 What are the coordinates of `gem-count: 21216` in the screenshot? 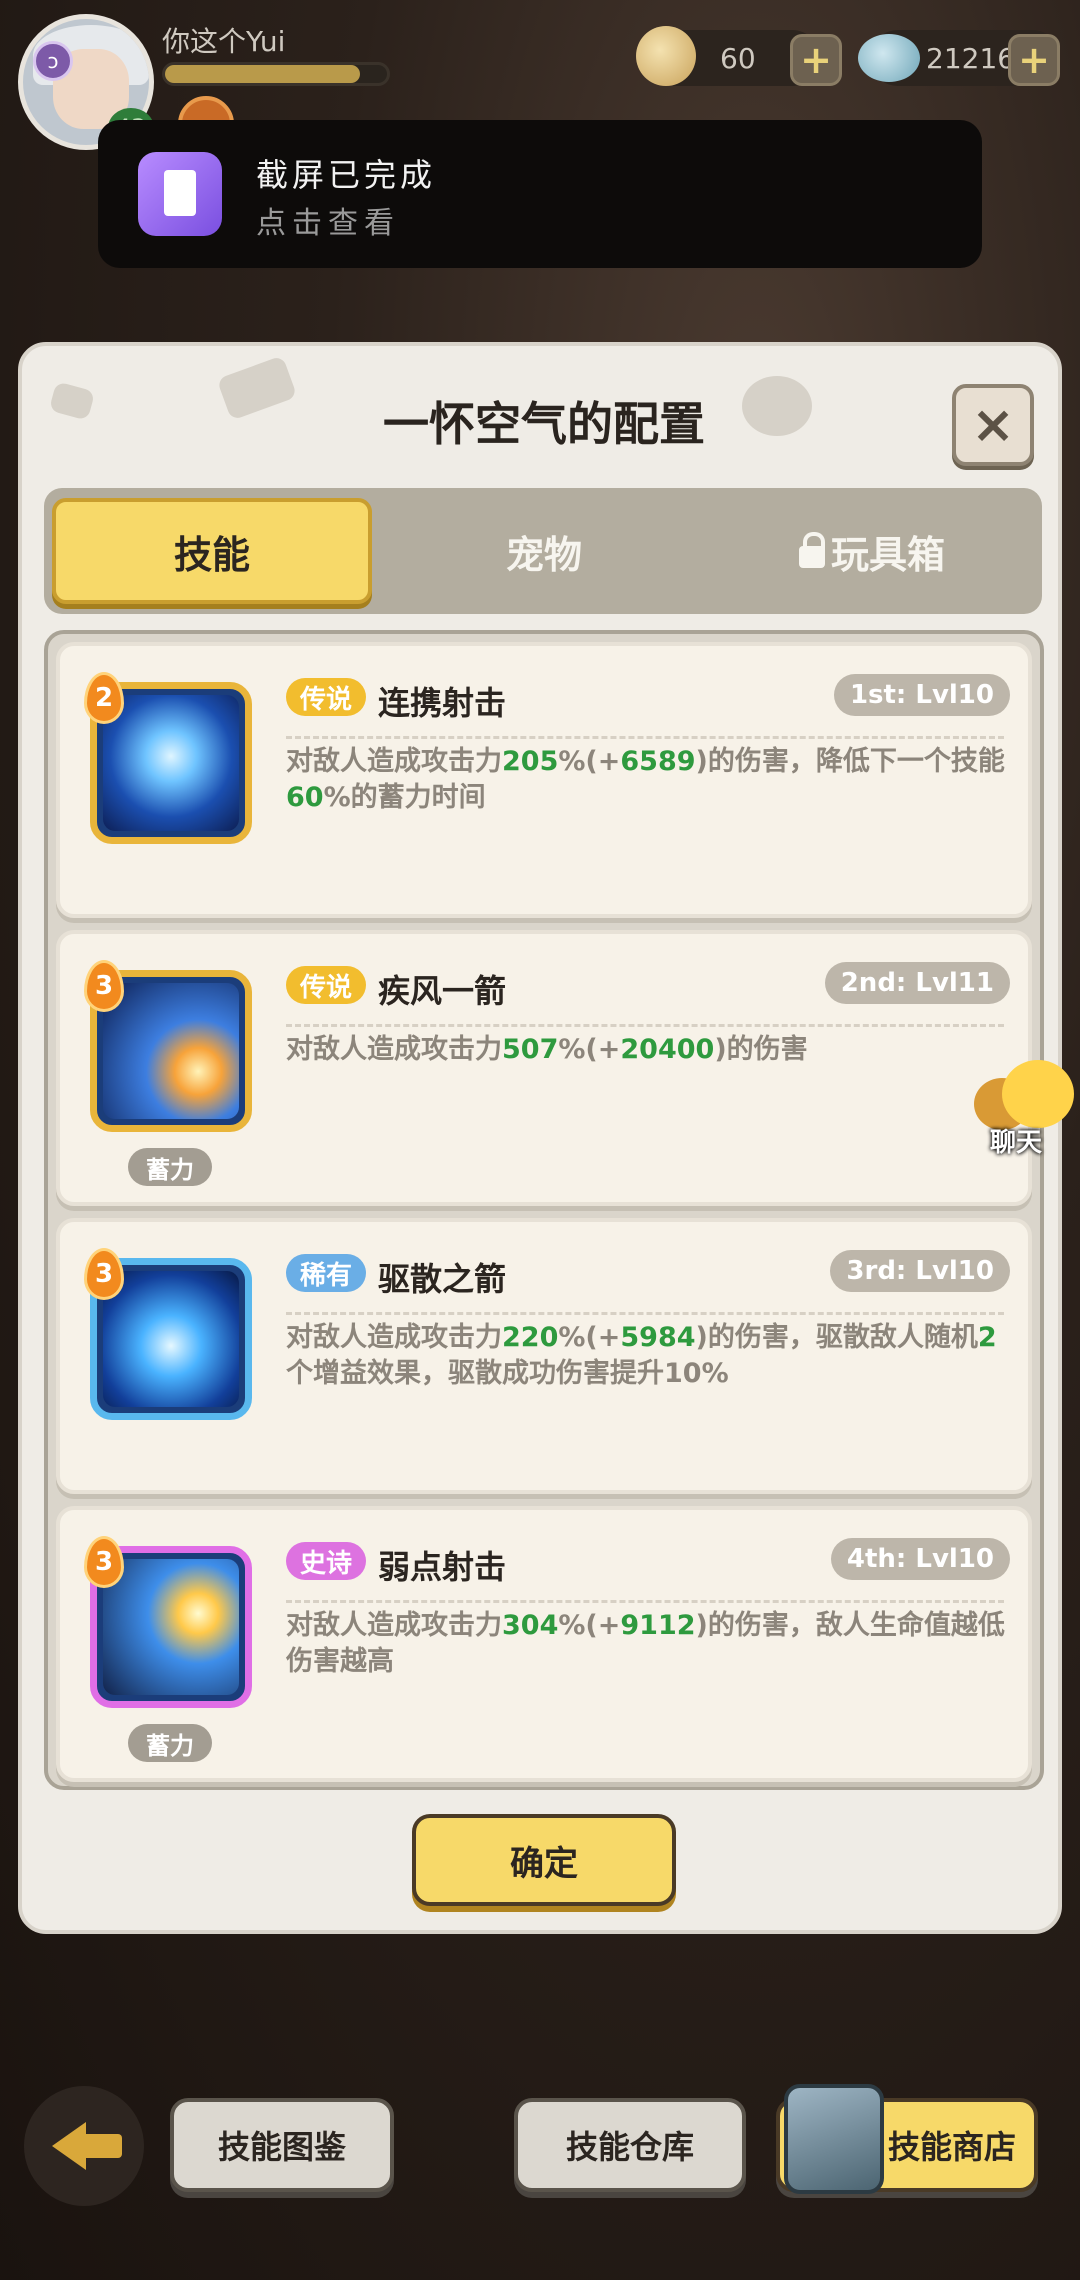 It's located at (971, 58).